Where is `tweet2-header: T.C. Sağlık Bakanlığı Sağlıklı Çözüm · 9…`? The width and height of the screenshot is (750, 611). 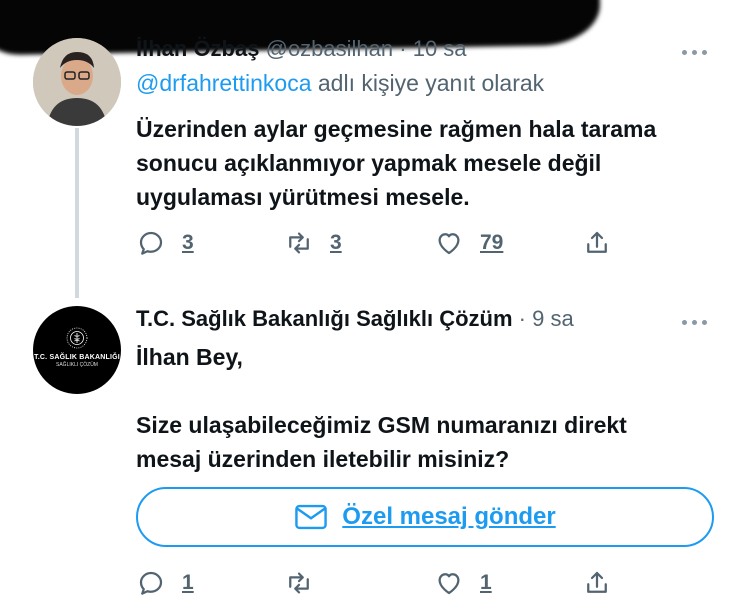 tweet2-header: T.C. Sağlık Bakanlığı Sağlıklı Çözüm · 9… is located at coordinates (355, 319).